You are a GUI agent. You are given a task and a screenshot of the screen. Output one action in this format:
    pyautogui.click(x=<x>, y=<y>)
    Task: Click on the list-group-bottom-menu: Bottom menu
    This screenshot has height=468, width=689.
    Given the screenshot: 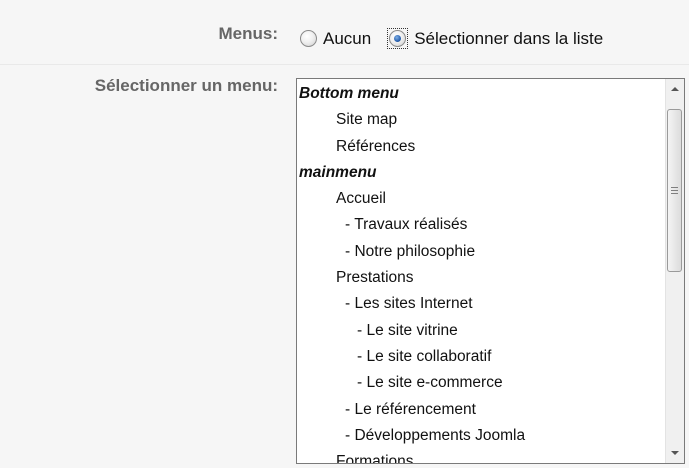 What is the action you would take?
    pyautogui.click(x=349, y=93)
    